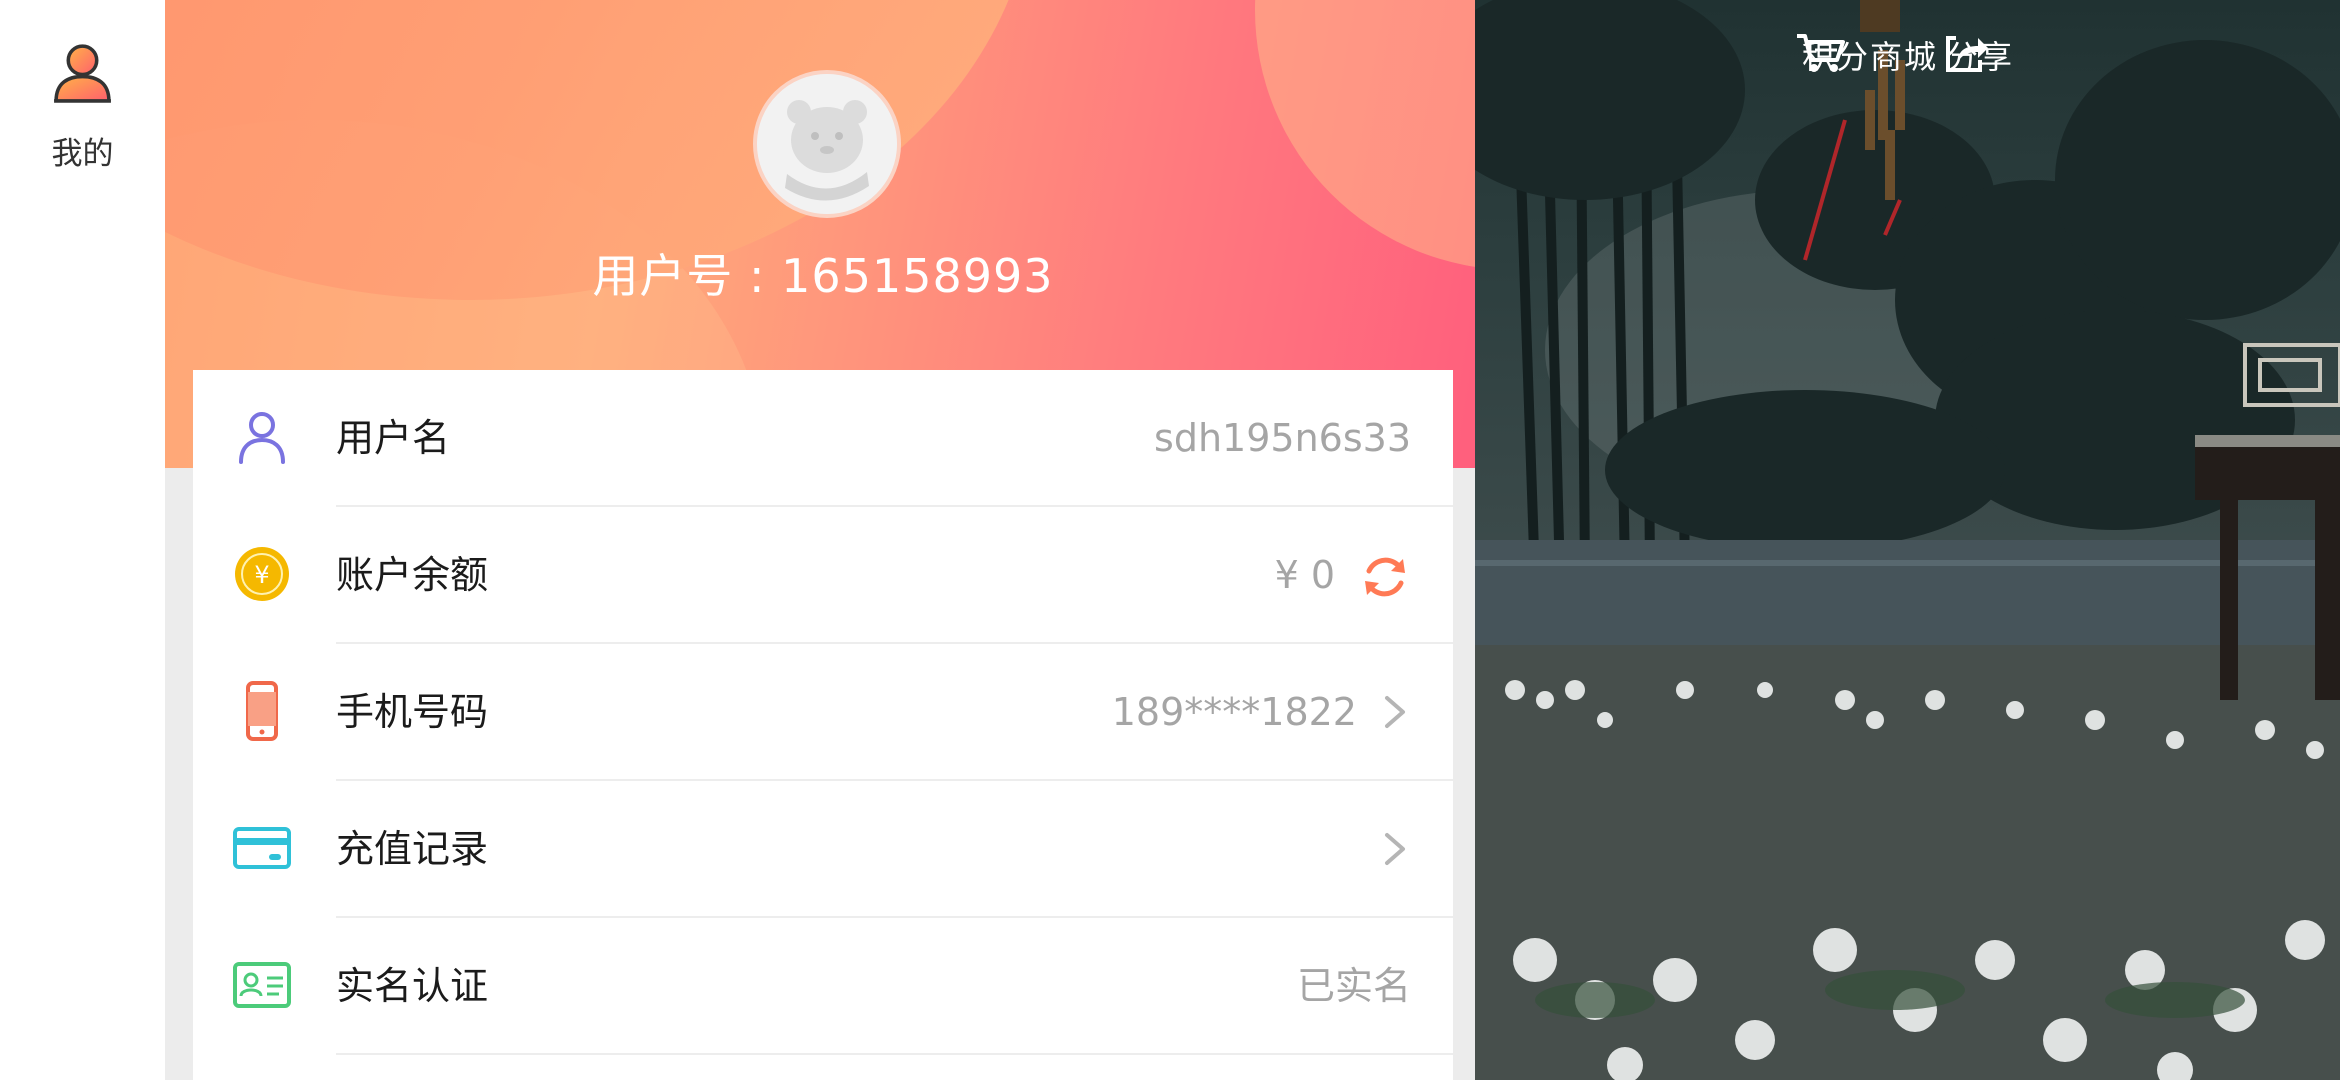 The height and width of the screenshot is (1080, 2340). What do you see at coordinates (823, 849) in the screenshot?
I see `recharge-records-row: 充值记录` at bounding box center [823, 849].